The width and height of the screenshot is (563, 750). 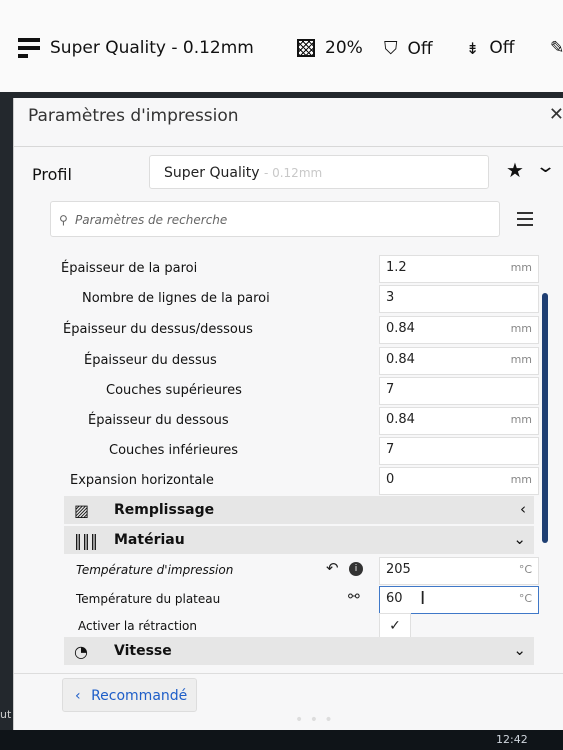 I want to click on star-icon: ★, so click(x=515, y=170).